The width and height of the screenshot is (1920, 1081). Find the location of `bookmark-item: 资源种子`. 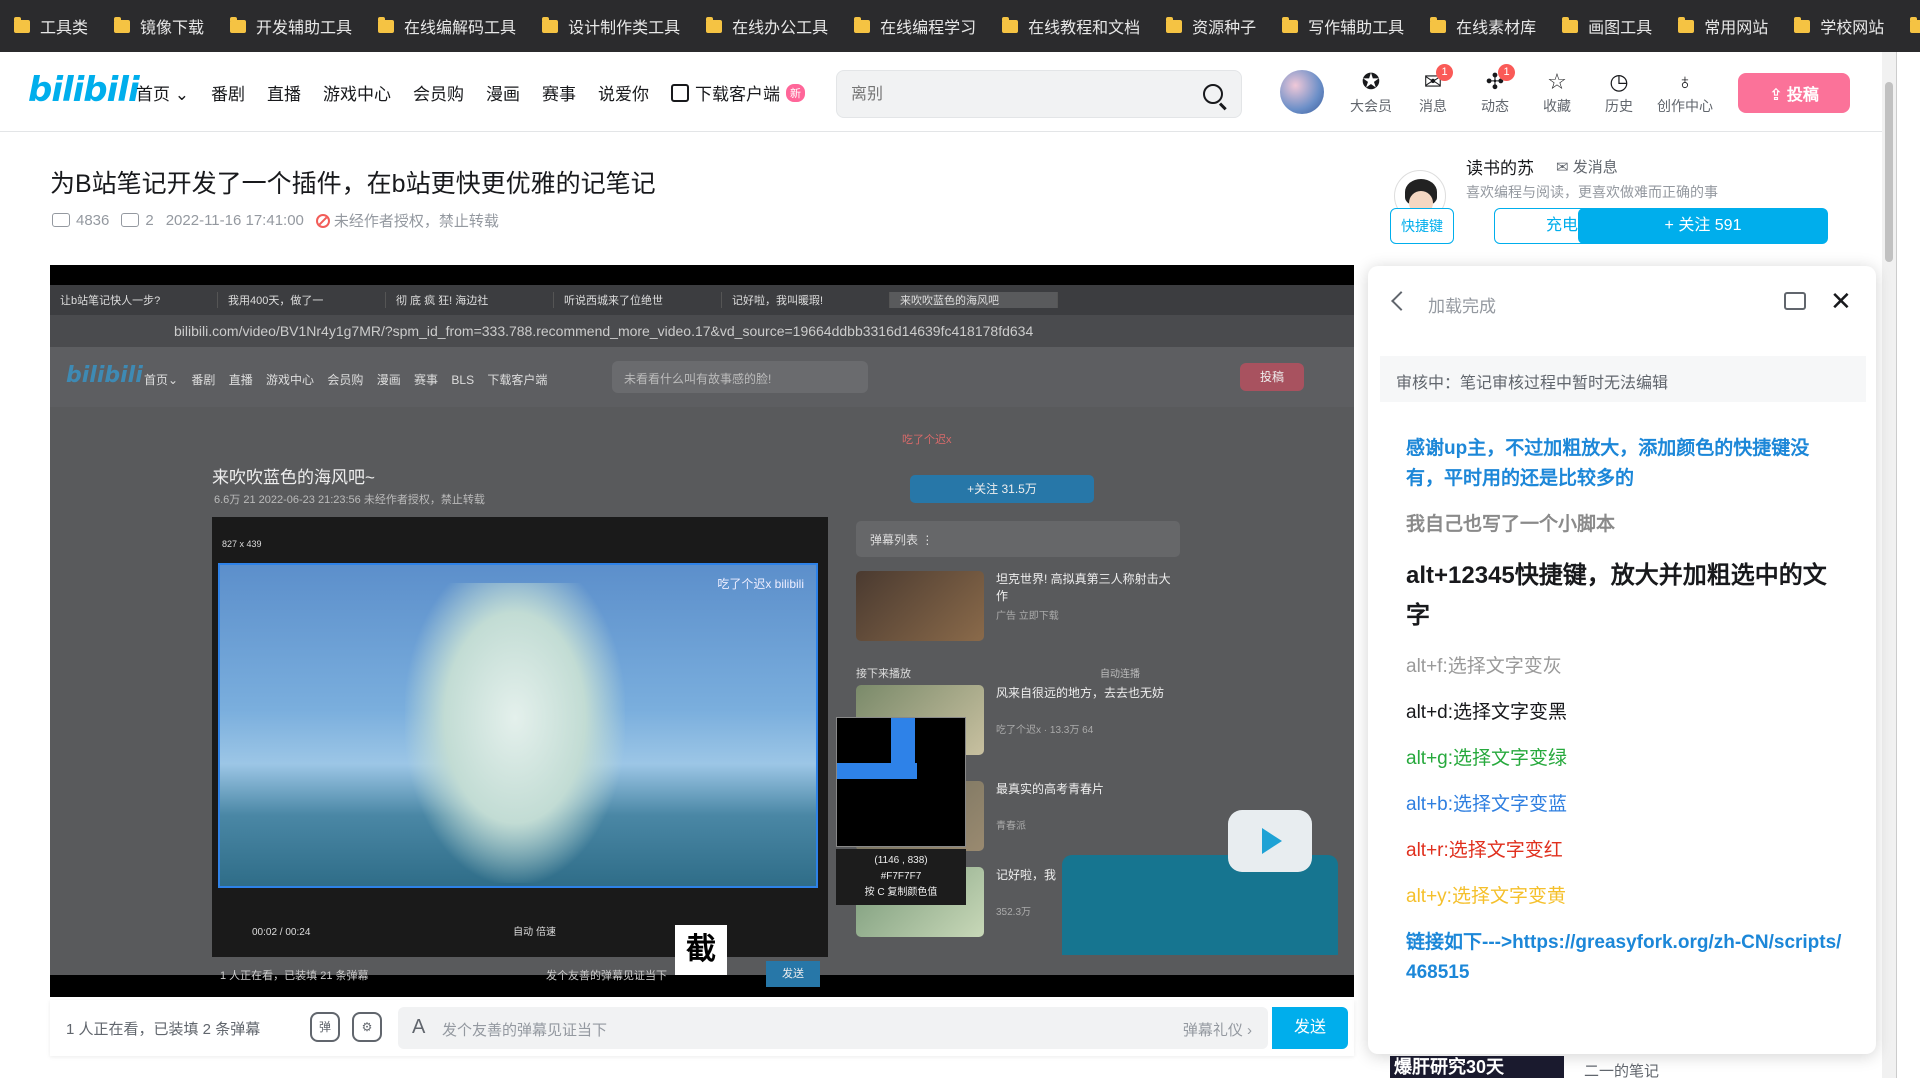

bookmark-item: 资源种子 is located at coordinates (1211, 26).